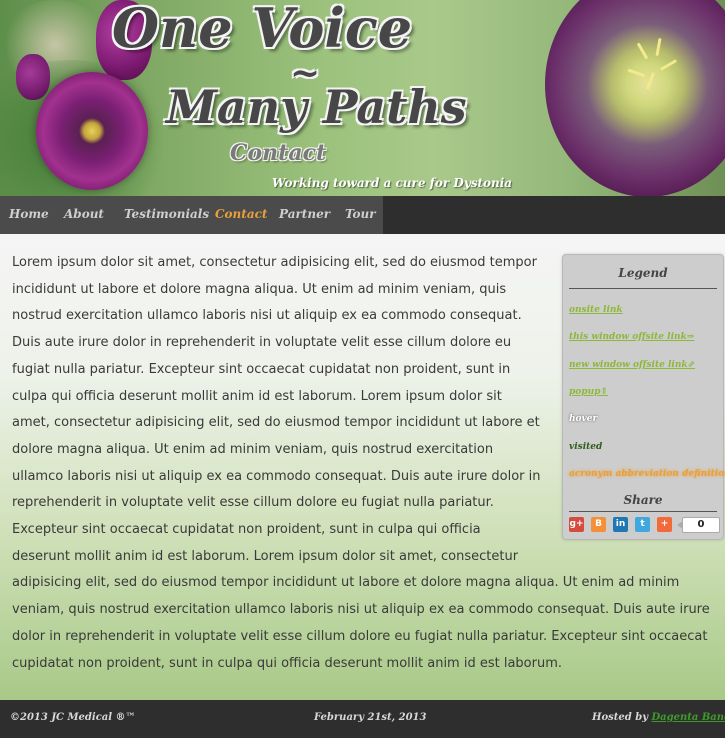 This screenshot has width=725, height=738. I want to click on nav-item-contact: Contact, so click(241, 214).